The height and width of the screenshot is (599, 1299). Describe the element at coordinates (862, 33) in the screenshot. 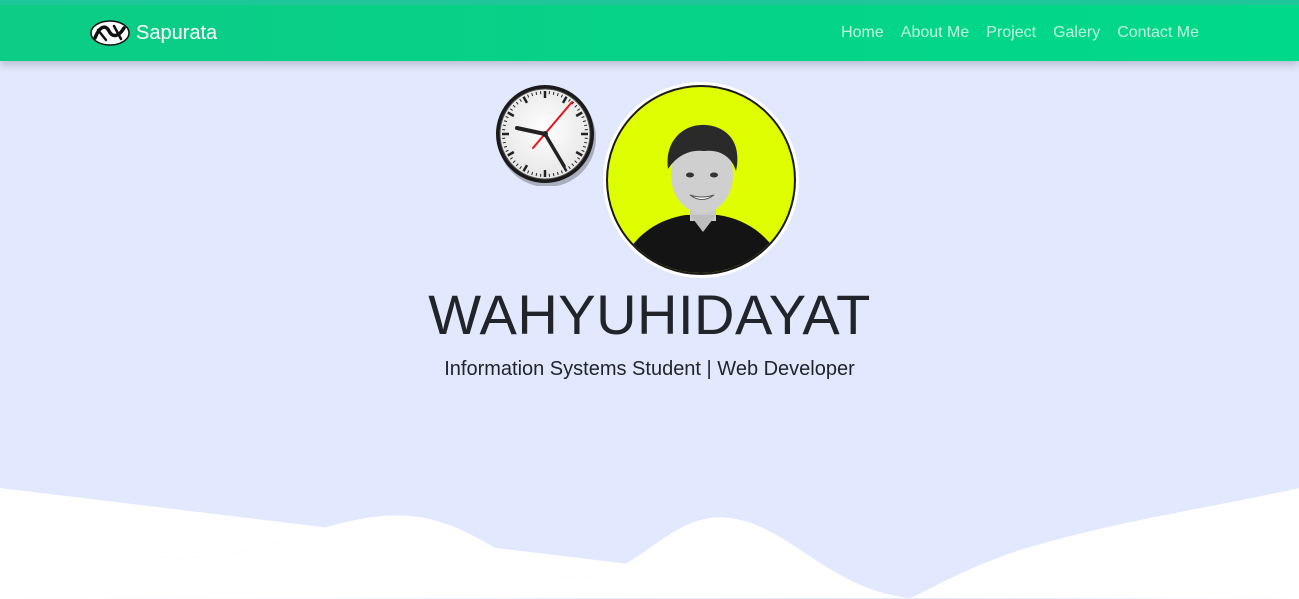

I see `nav-link-home: Home` at that location.